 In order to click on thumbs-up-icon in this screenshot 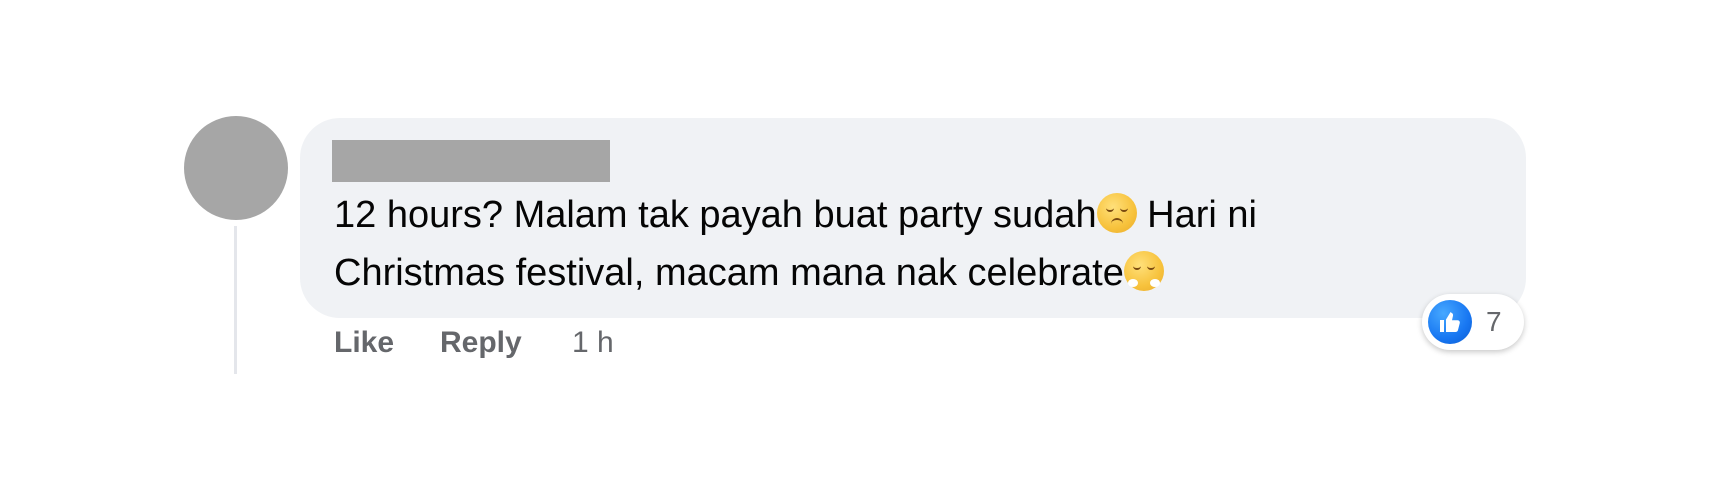, I will do `click(1450, 322)`.